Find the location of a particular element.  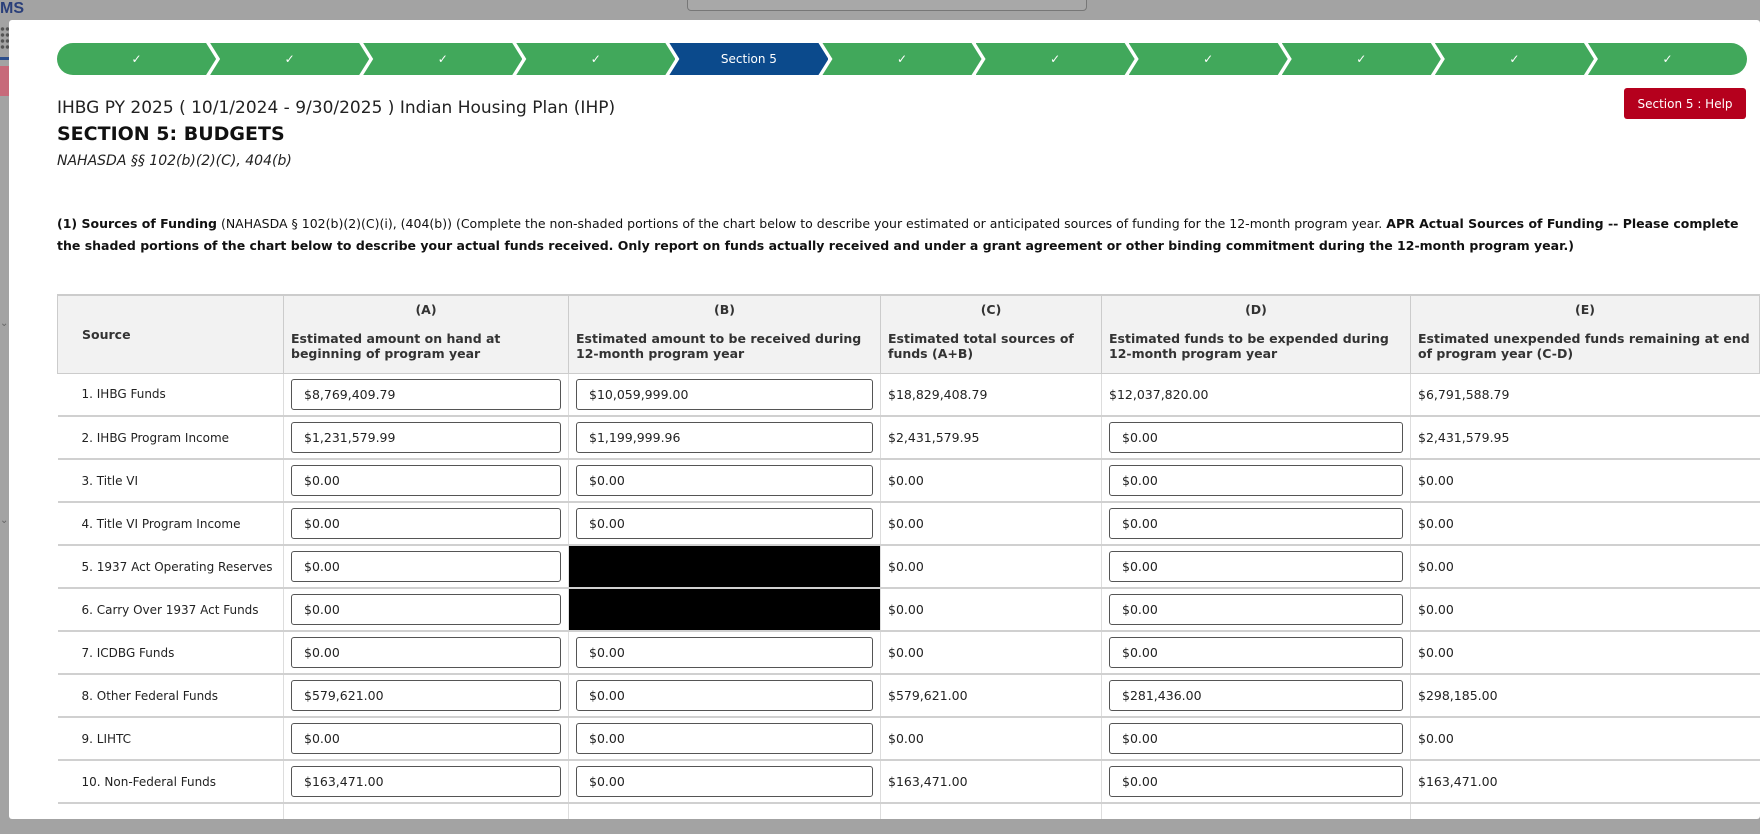

cell-e: $2,431,579.95 is located at coordinates (1585, 438).